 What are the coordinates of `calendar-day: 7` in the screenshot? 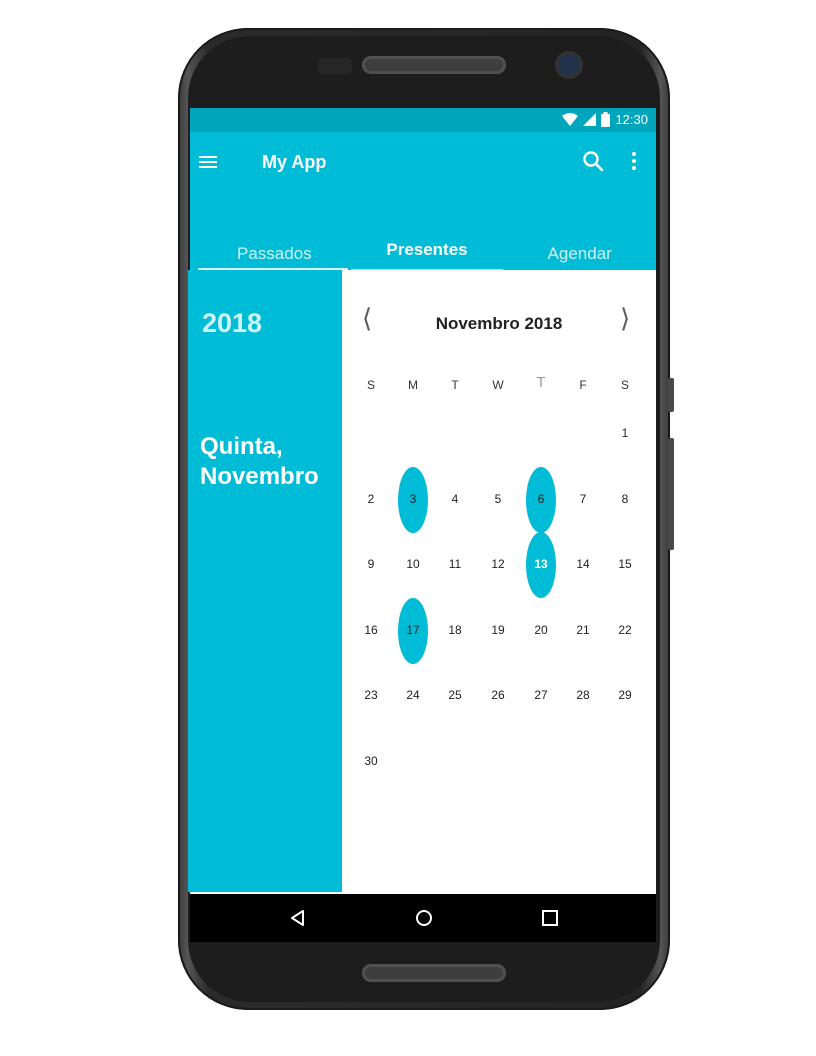 It's located at (583, 499).